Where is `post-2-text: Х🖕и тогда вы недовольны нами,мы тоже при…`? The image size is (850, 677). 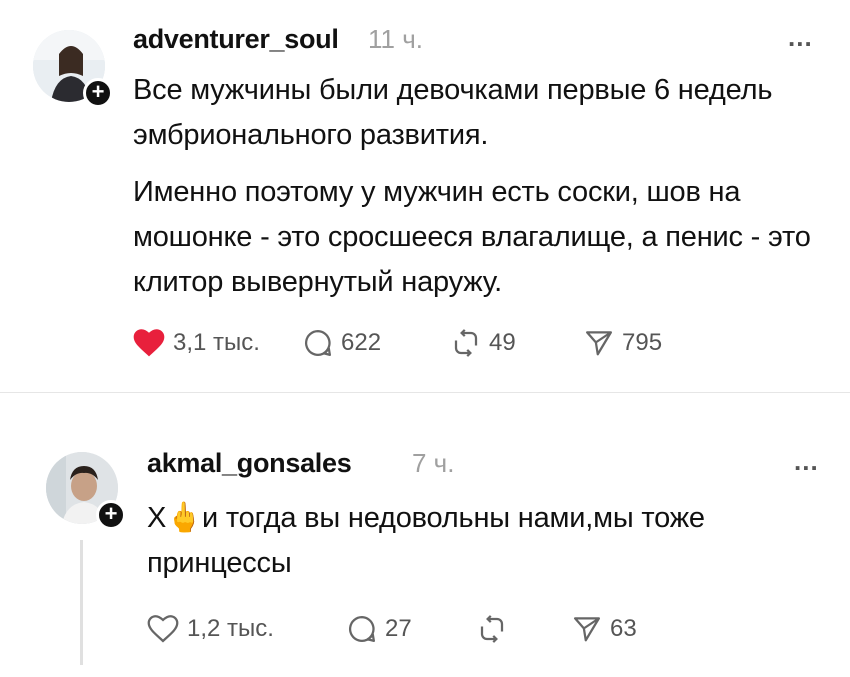 post-2-text: Х🖕и тогда вы недовольны нами,мы тоже при… is located at coordinates (477, 541).